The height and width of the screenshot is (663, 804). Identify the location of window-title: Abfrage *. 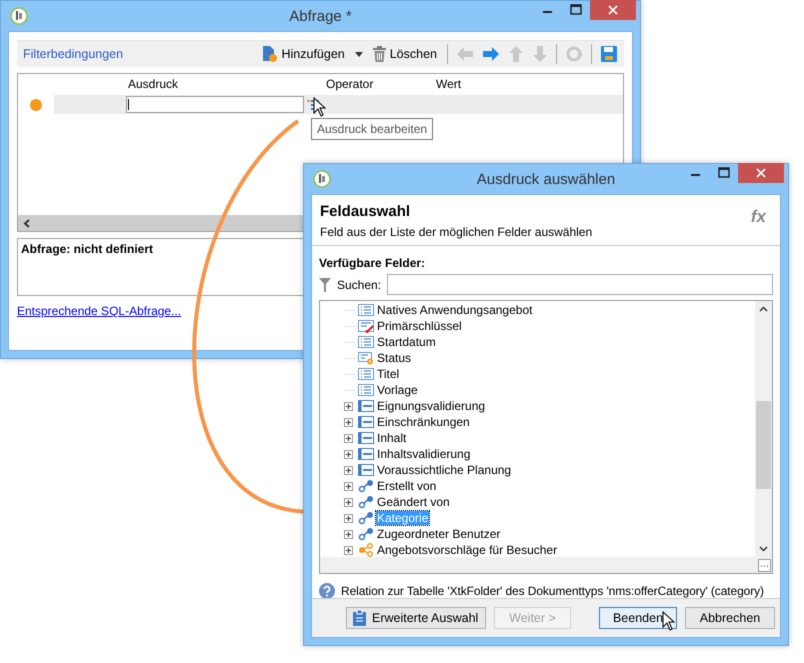
(320, 16).